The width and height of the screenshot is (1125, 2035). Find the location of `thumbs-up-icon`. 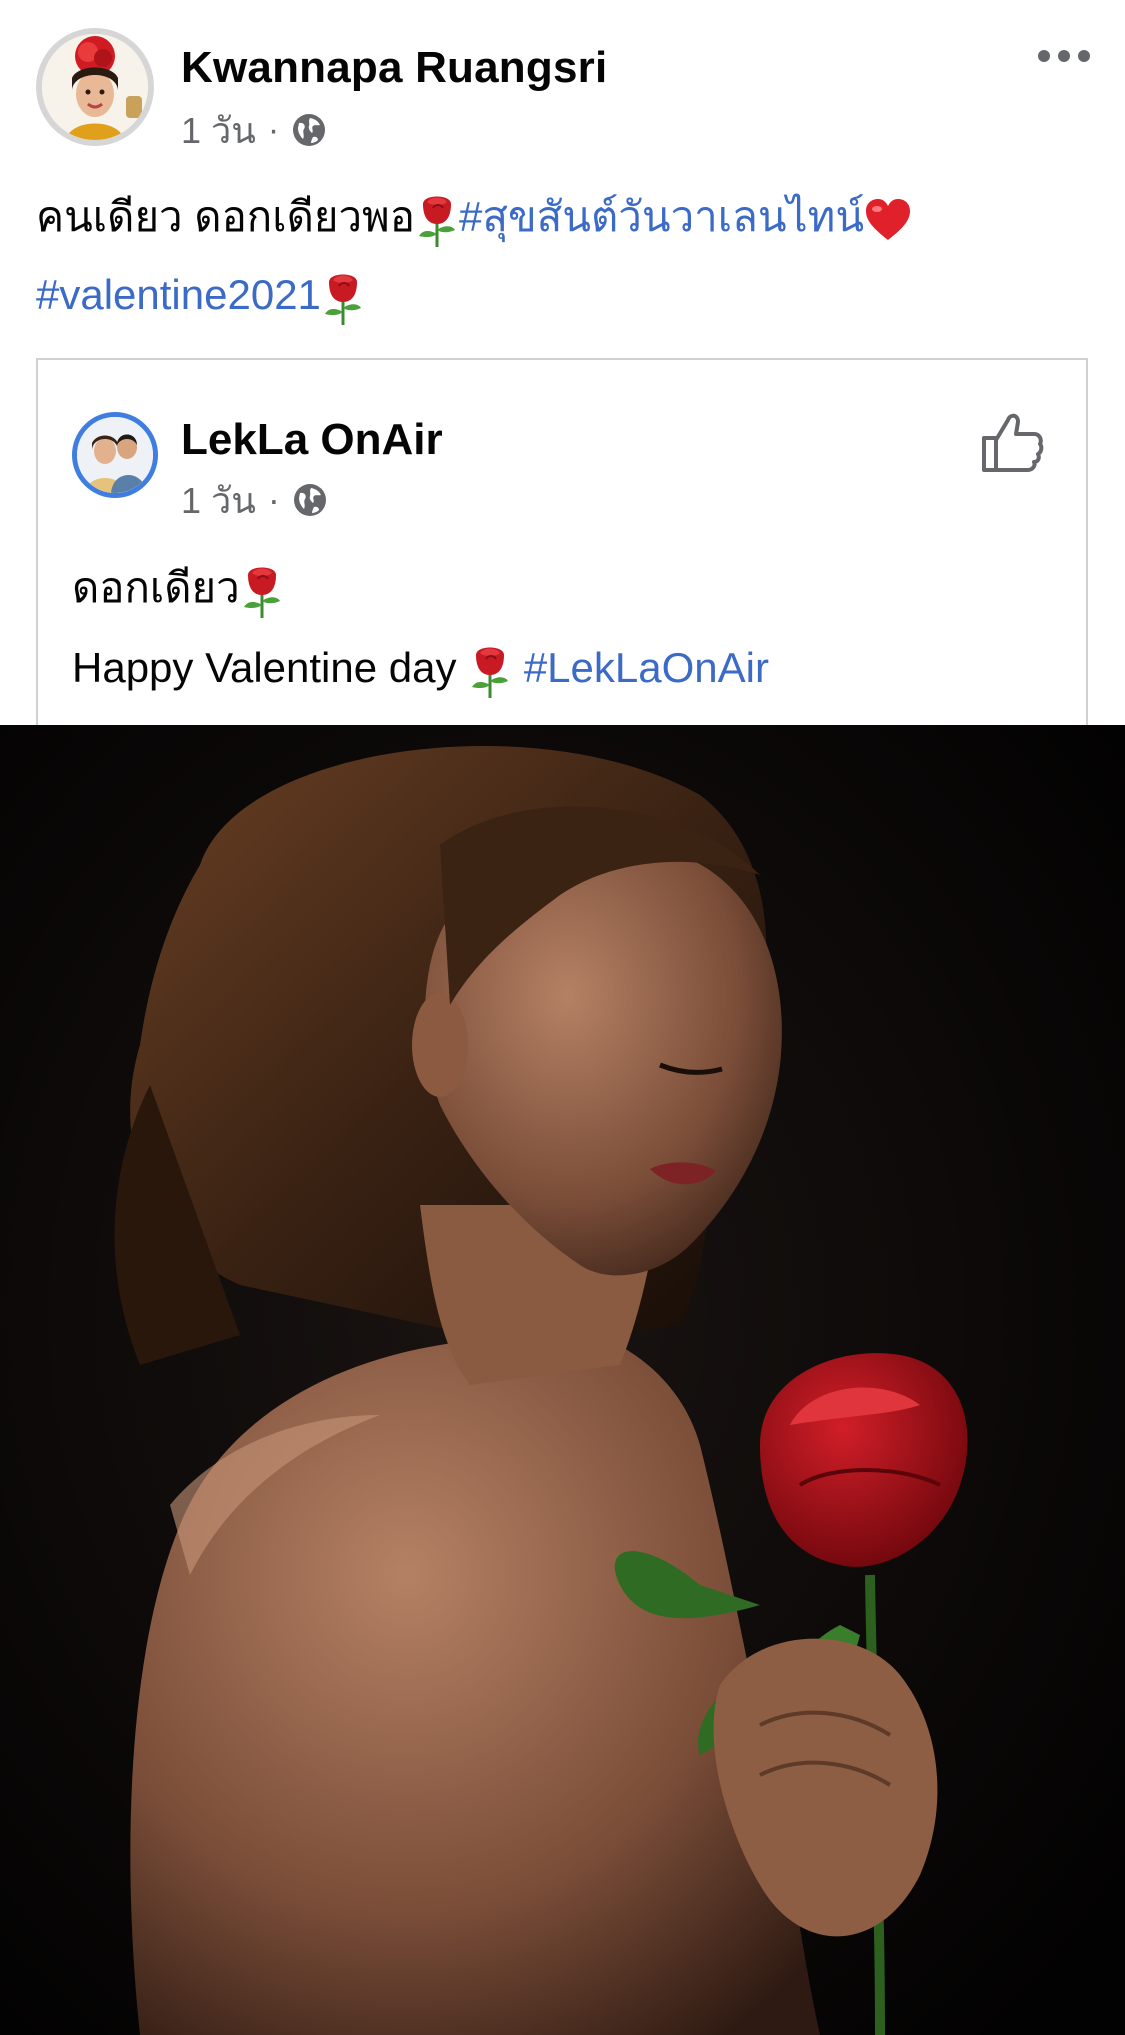

thumbs-up-icon is located at coordinates (1012, 442).